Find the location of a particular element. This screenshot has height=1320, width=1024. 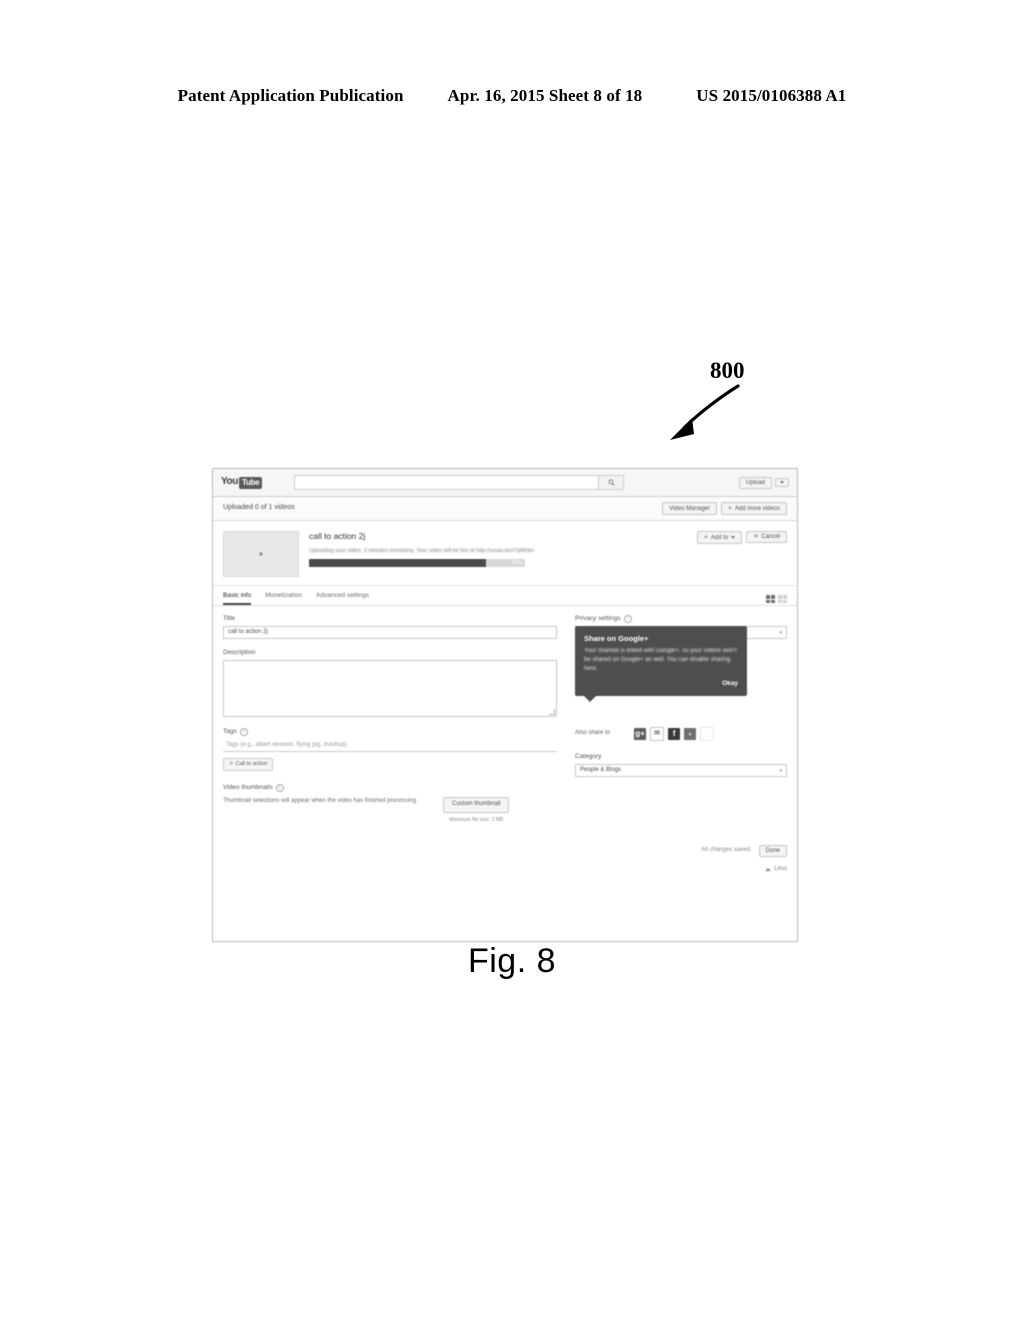

upload-button: Upload is located at coordinates (755, 482).